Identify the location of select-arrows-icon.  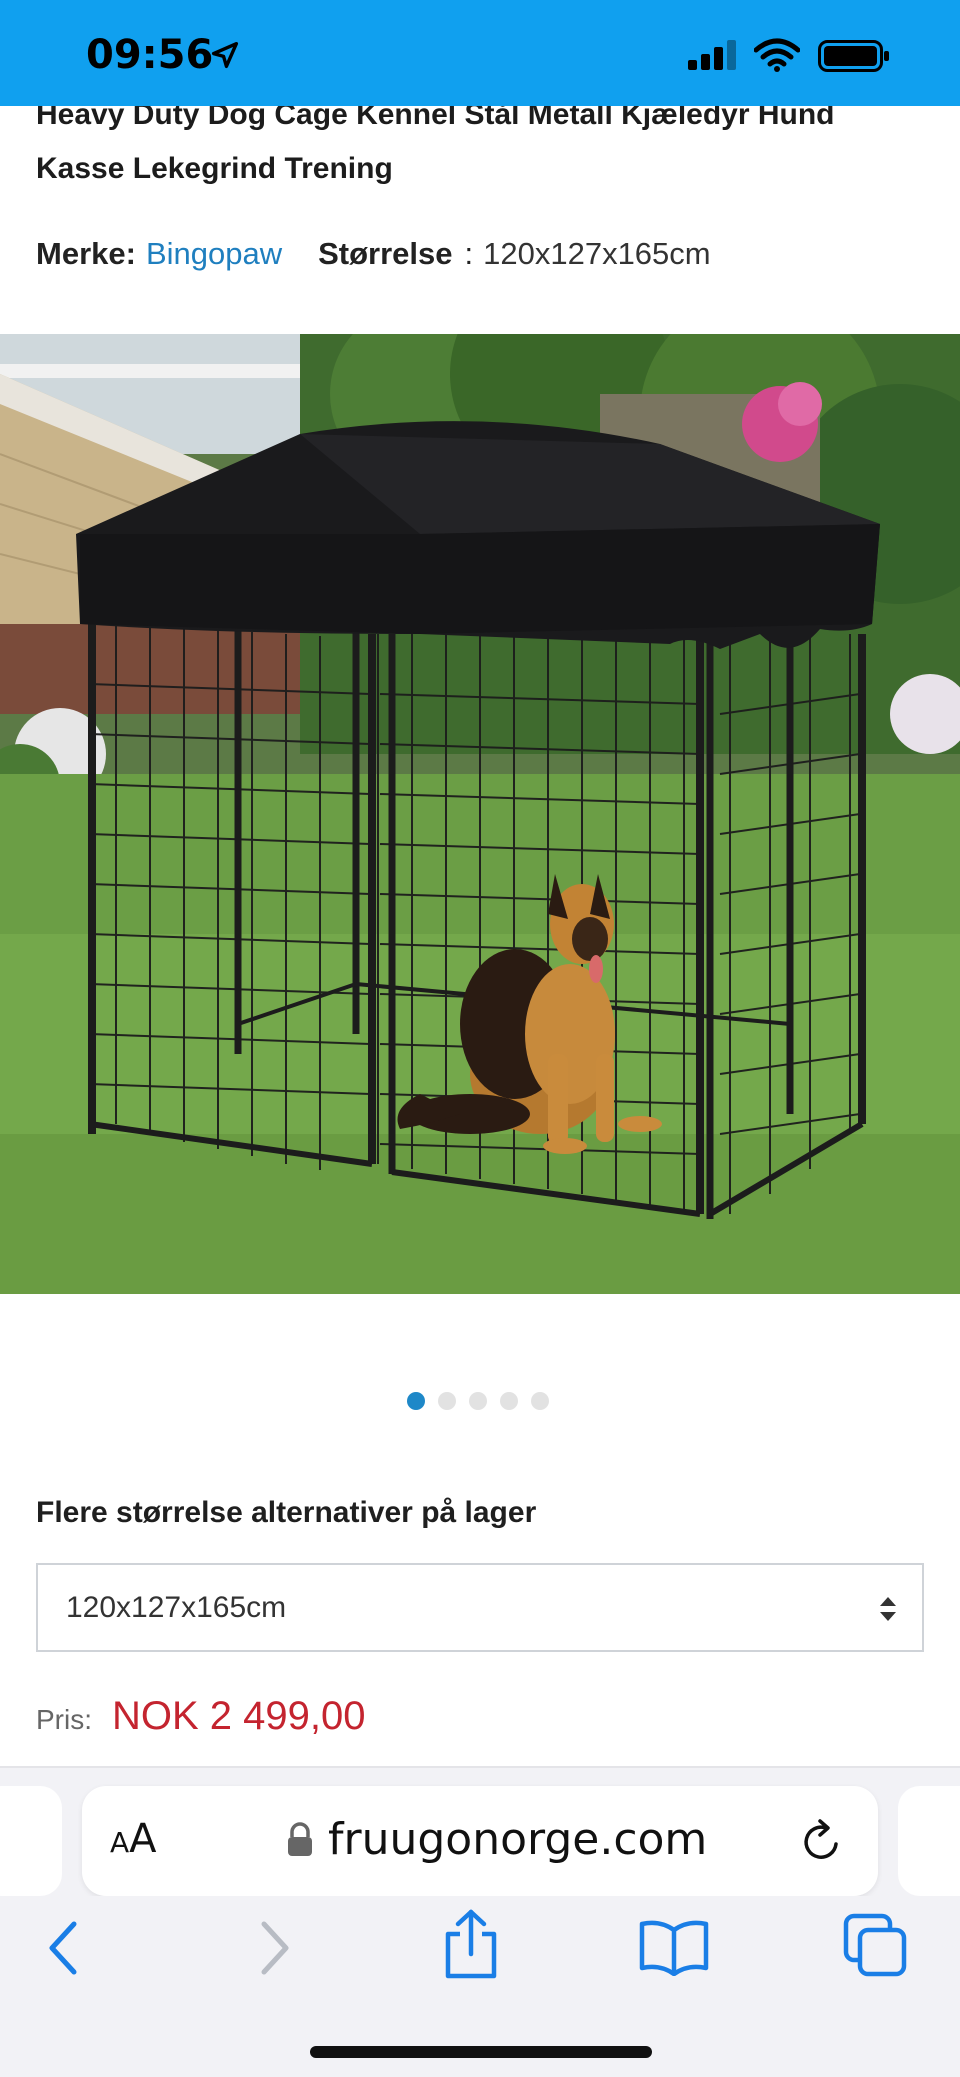
(888, 1609).